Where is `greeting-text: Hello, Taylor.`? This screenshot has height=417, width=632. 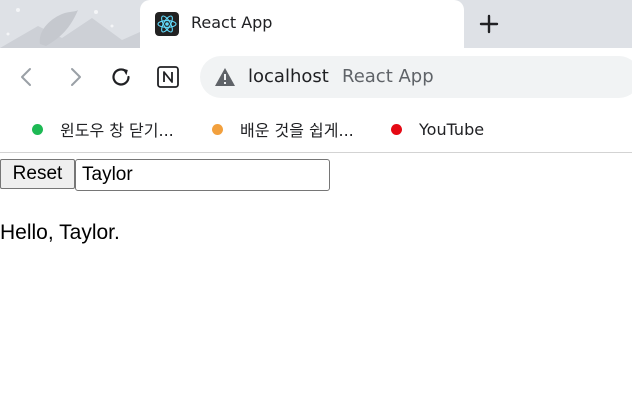
greeting-text: Hello, Taylor. is located at coordinates (60, 232).